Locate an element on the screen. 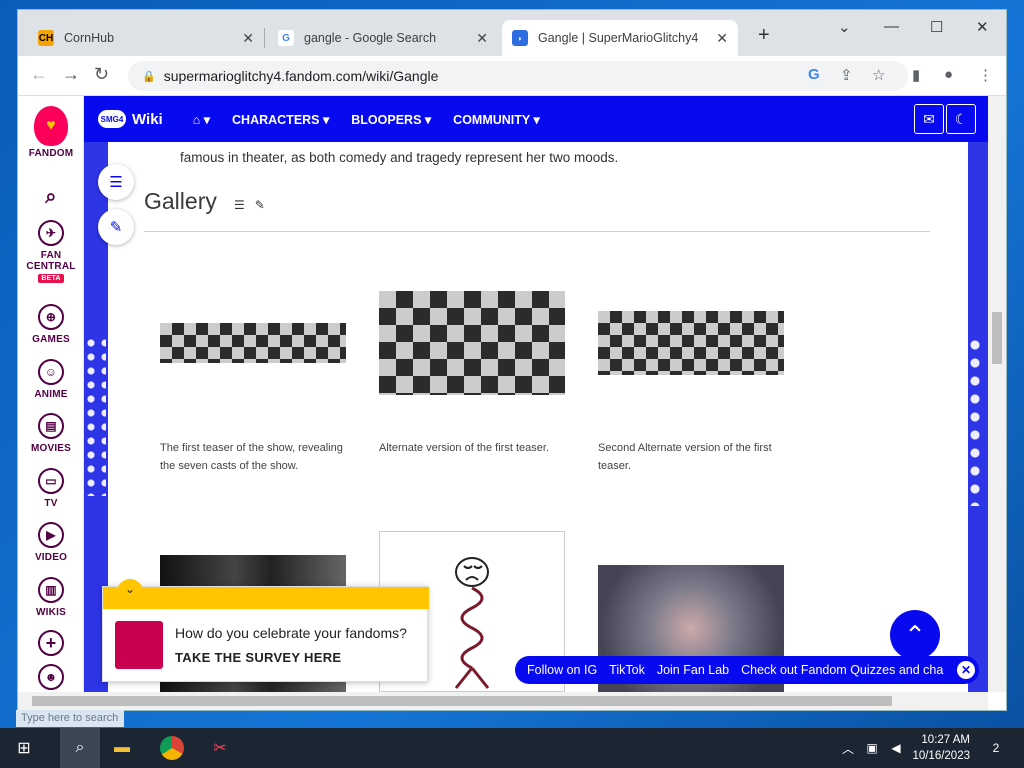 Image resolution: width=1024 pixels, height=768 pixels. fandom-heart-icon: ♥ is located at coordinates (51, 126).